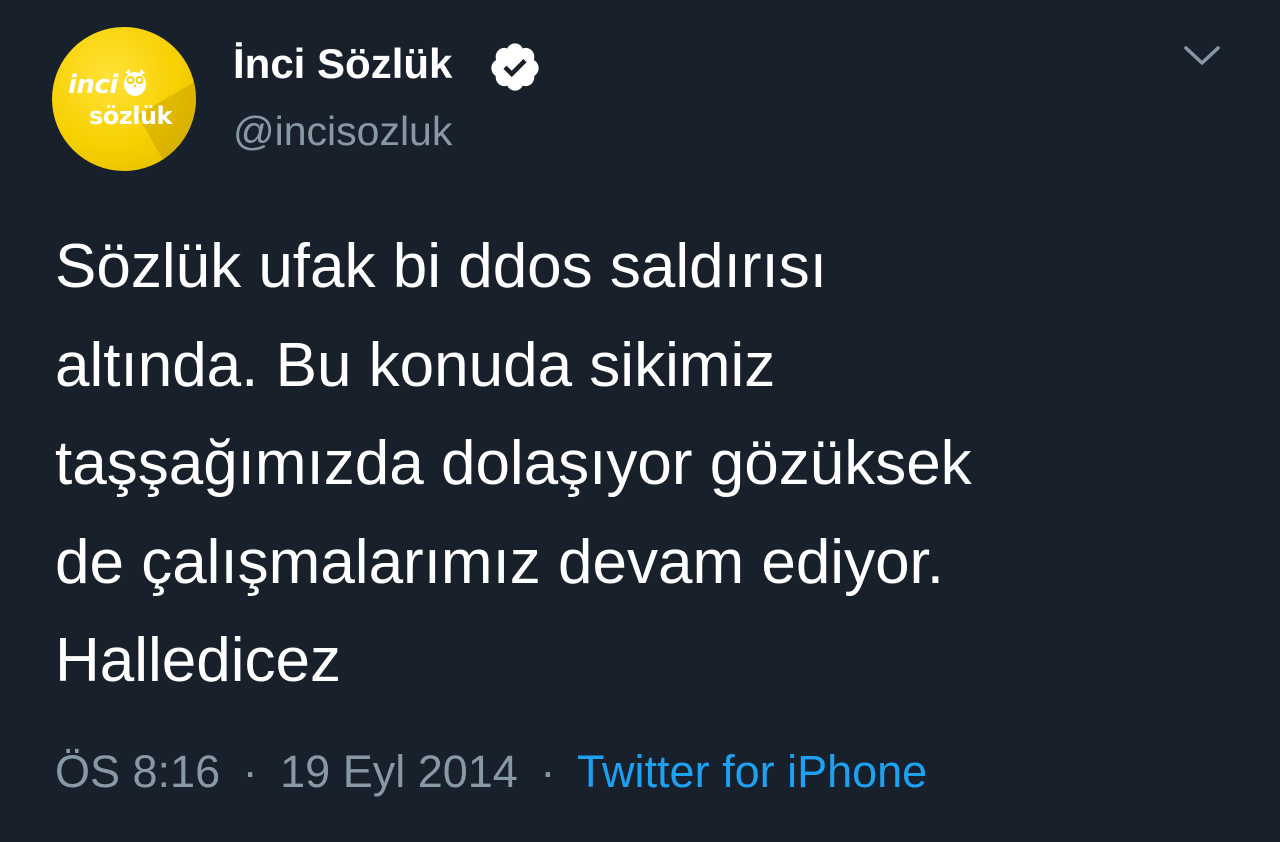 This screenshot has height=842, width=1280. What do you see at coordinates (752, 771) in the screenshot?
I see `tweet-source-link: Twitter for iPhone` at bounding box center [752, 771].